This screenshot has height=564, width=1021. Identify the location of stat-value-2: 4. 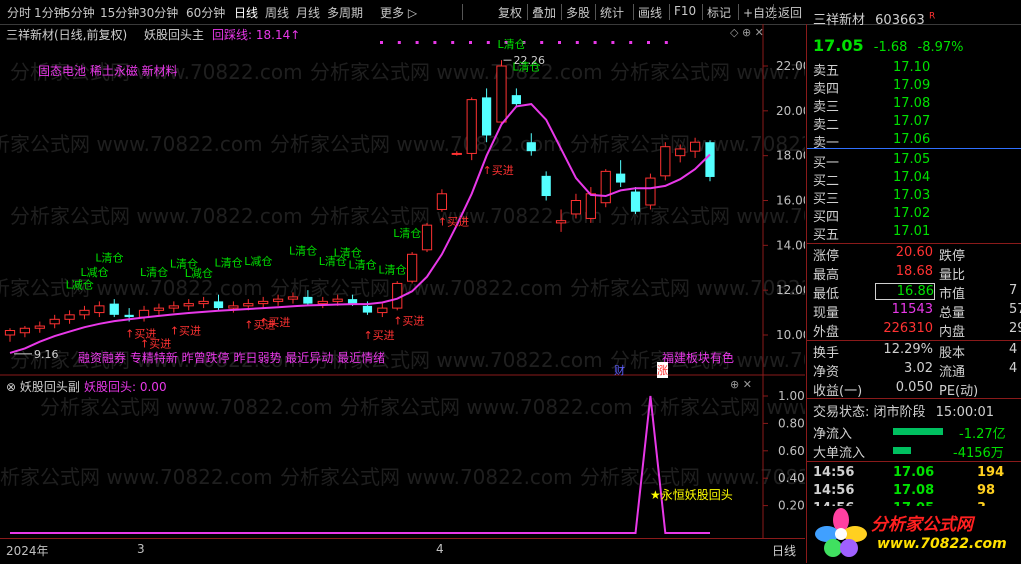
(1013, 349).